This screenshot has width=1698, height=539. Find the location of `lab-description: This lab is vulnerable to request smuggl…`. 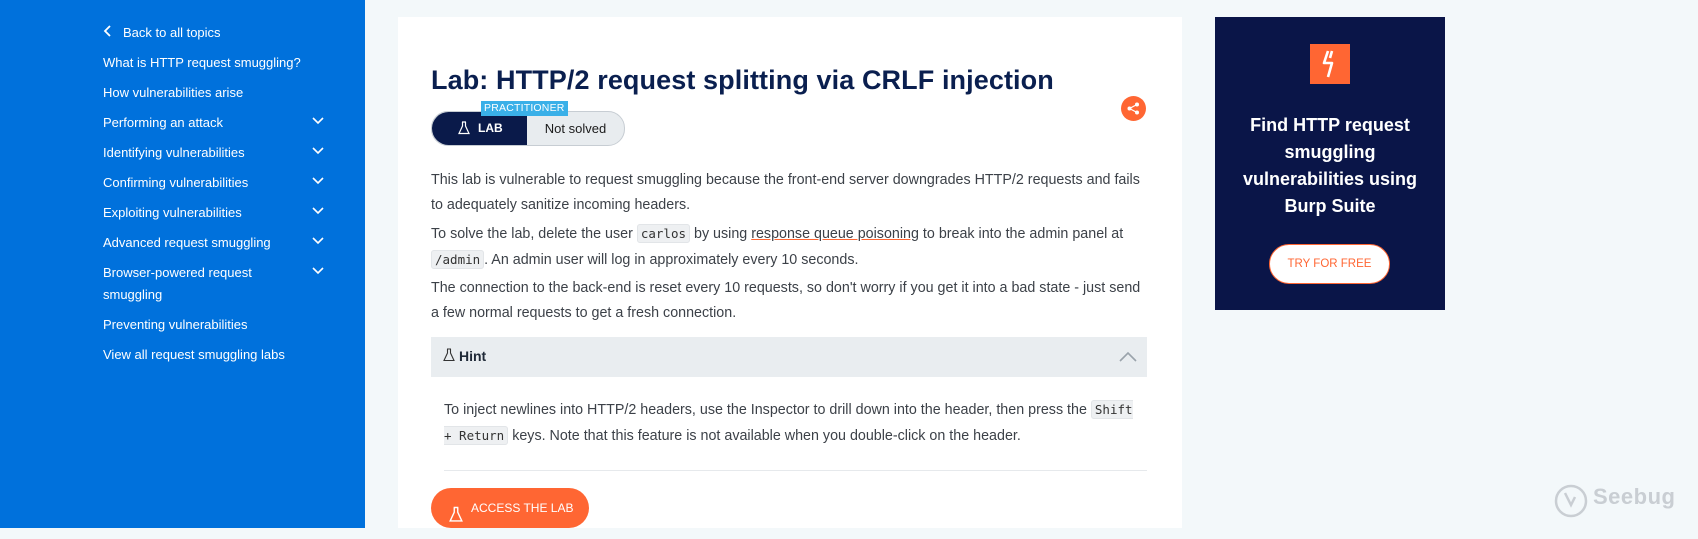

lab-description: This lab is vulnerable to request smuggl… is located at coordinates (785, 192).